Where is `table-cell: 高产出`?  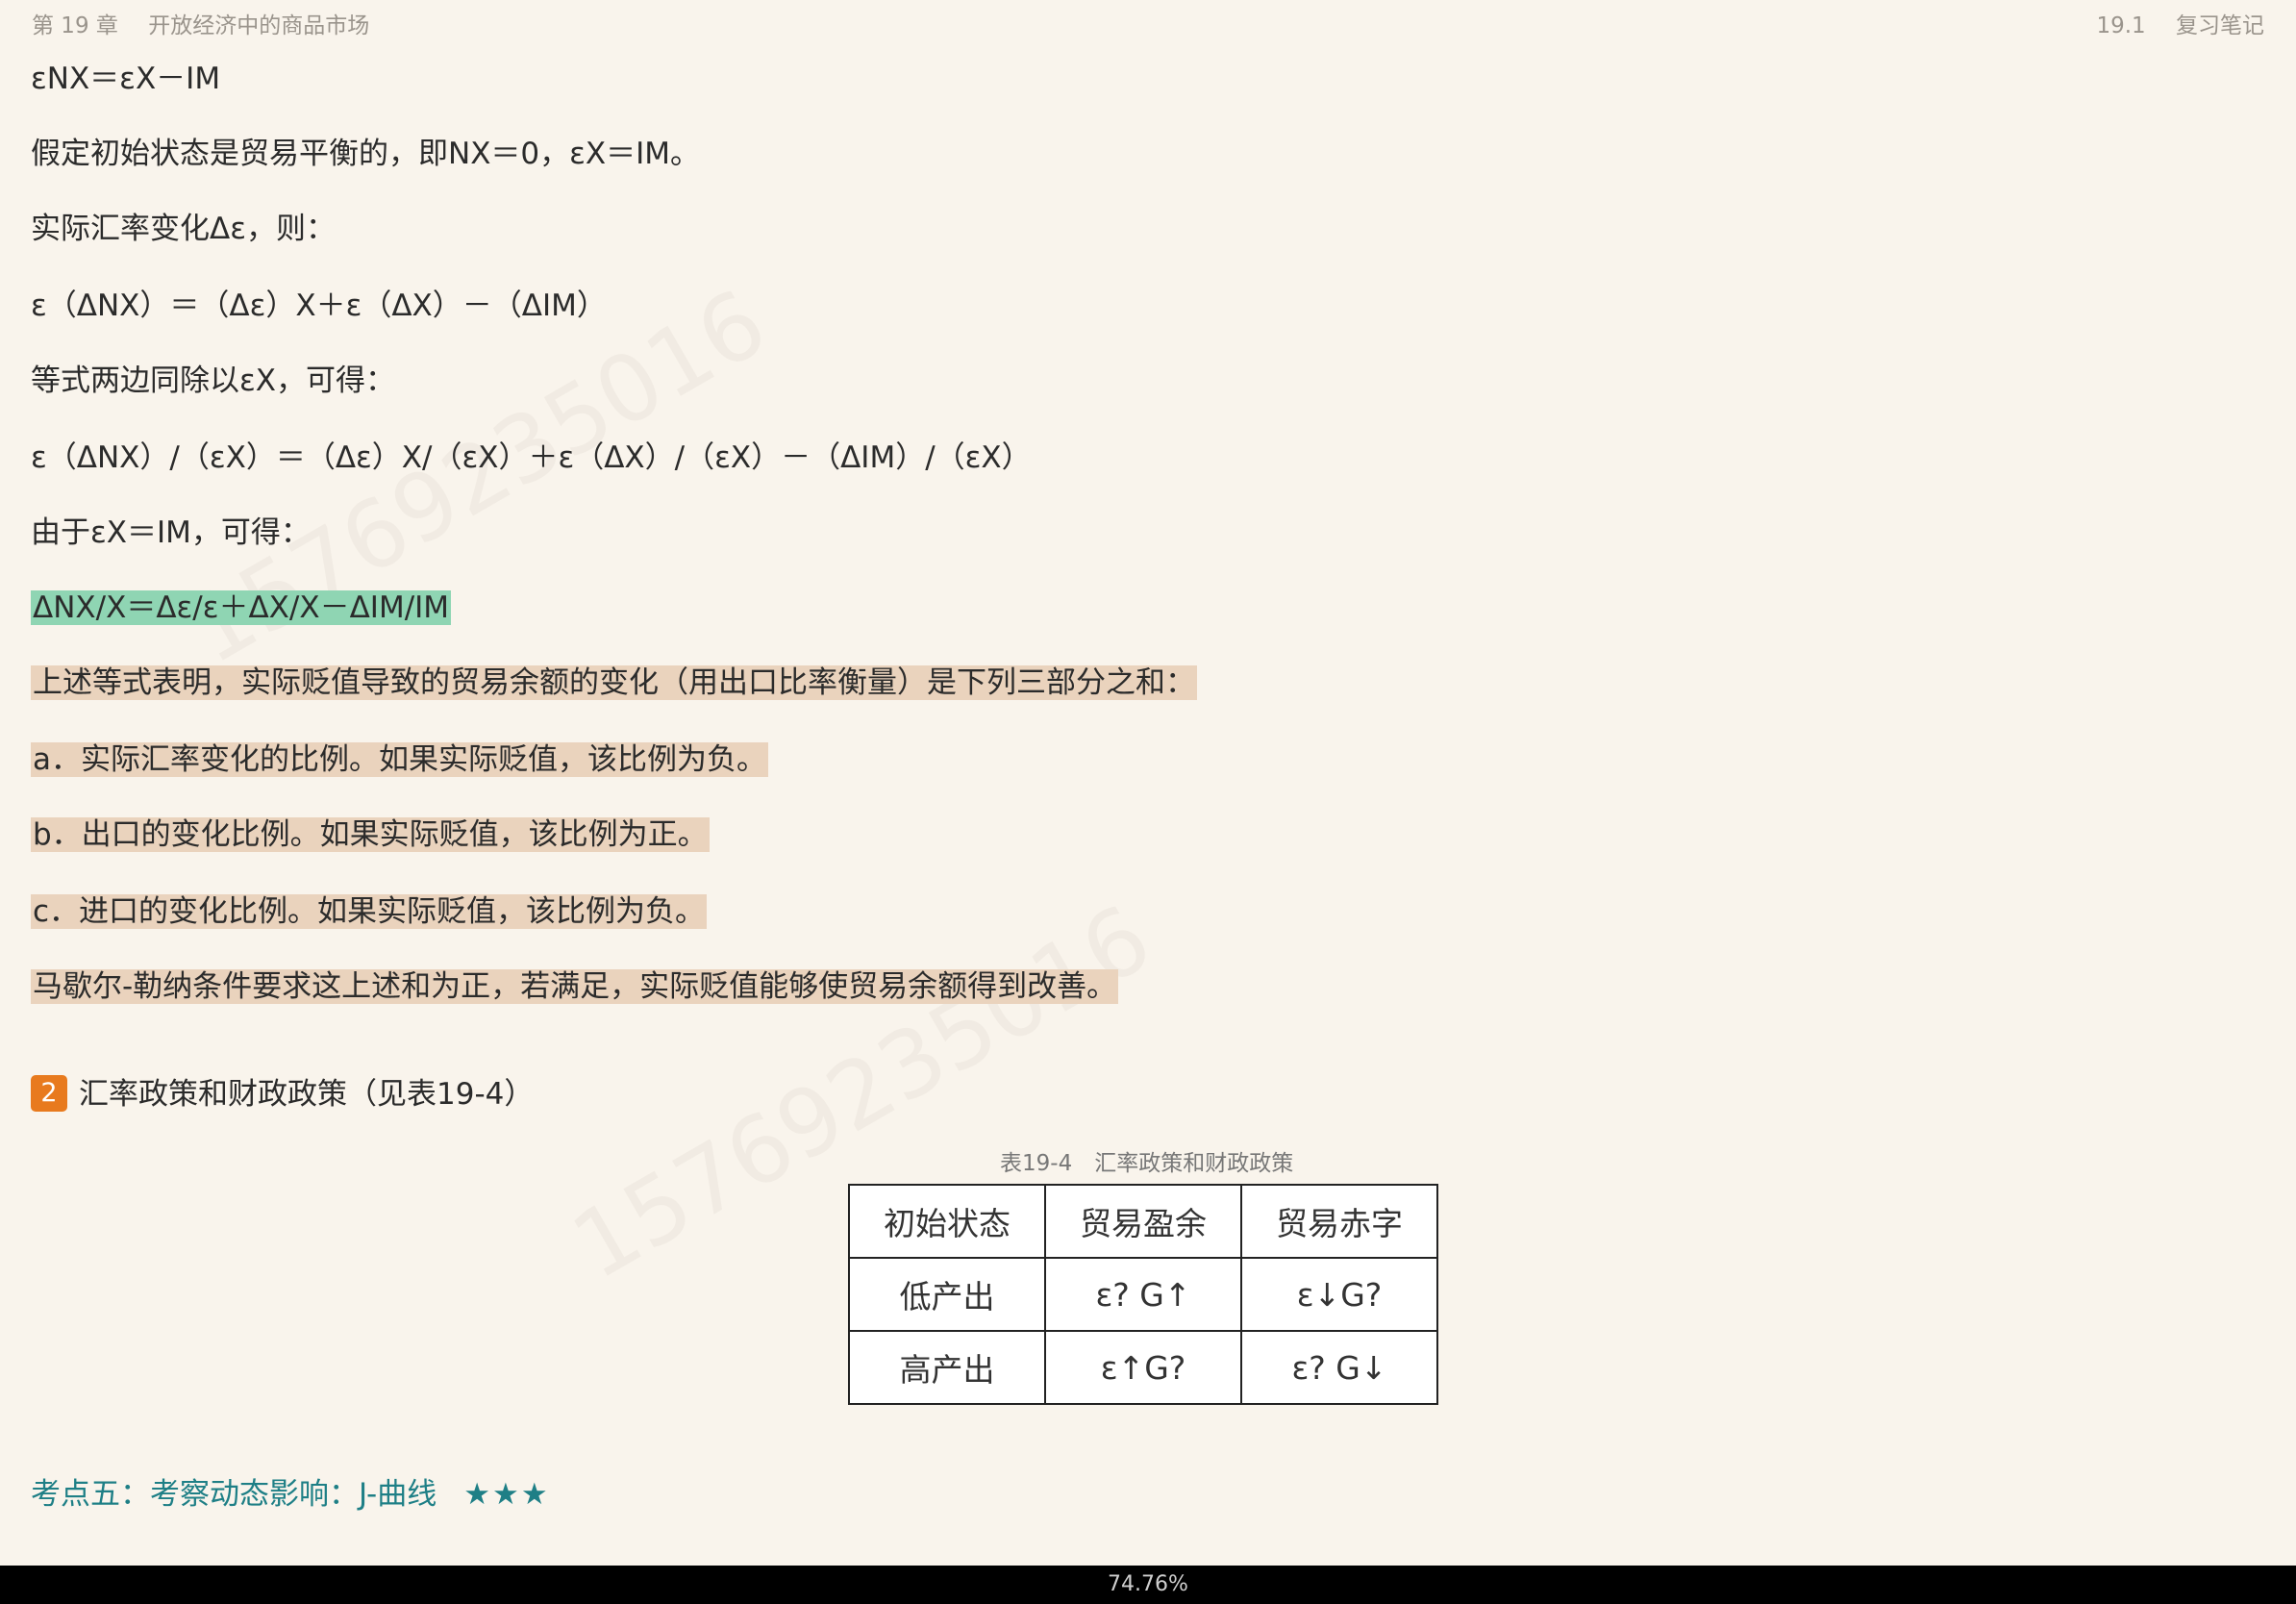 table-cell: 高产出 is located at coordinates (947, 1367).